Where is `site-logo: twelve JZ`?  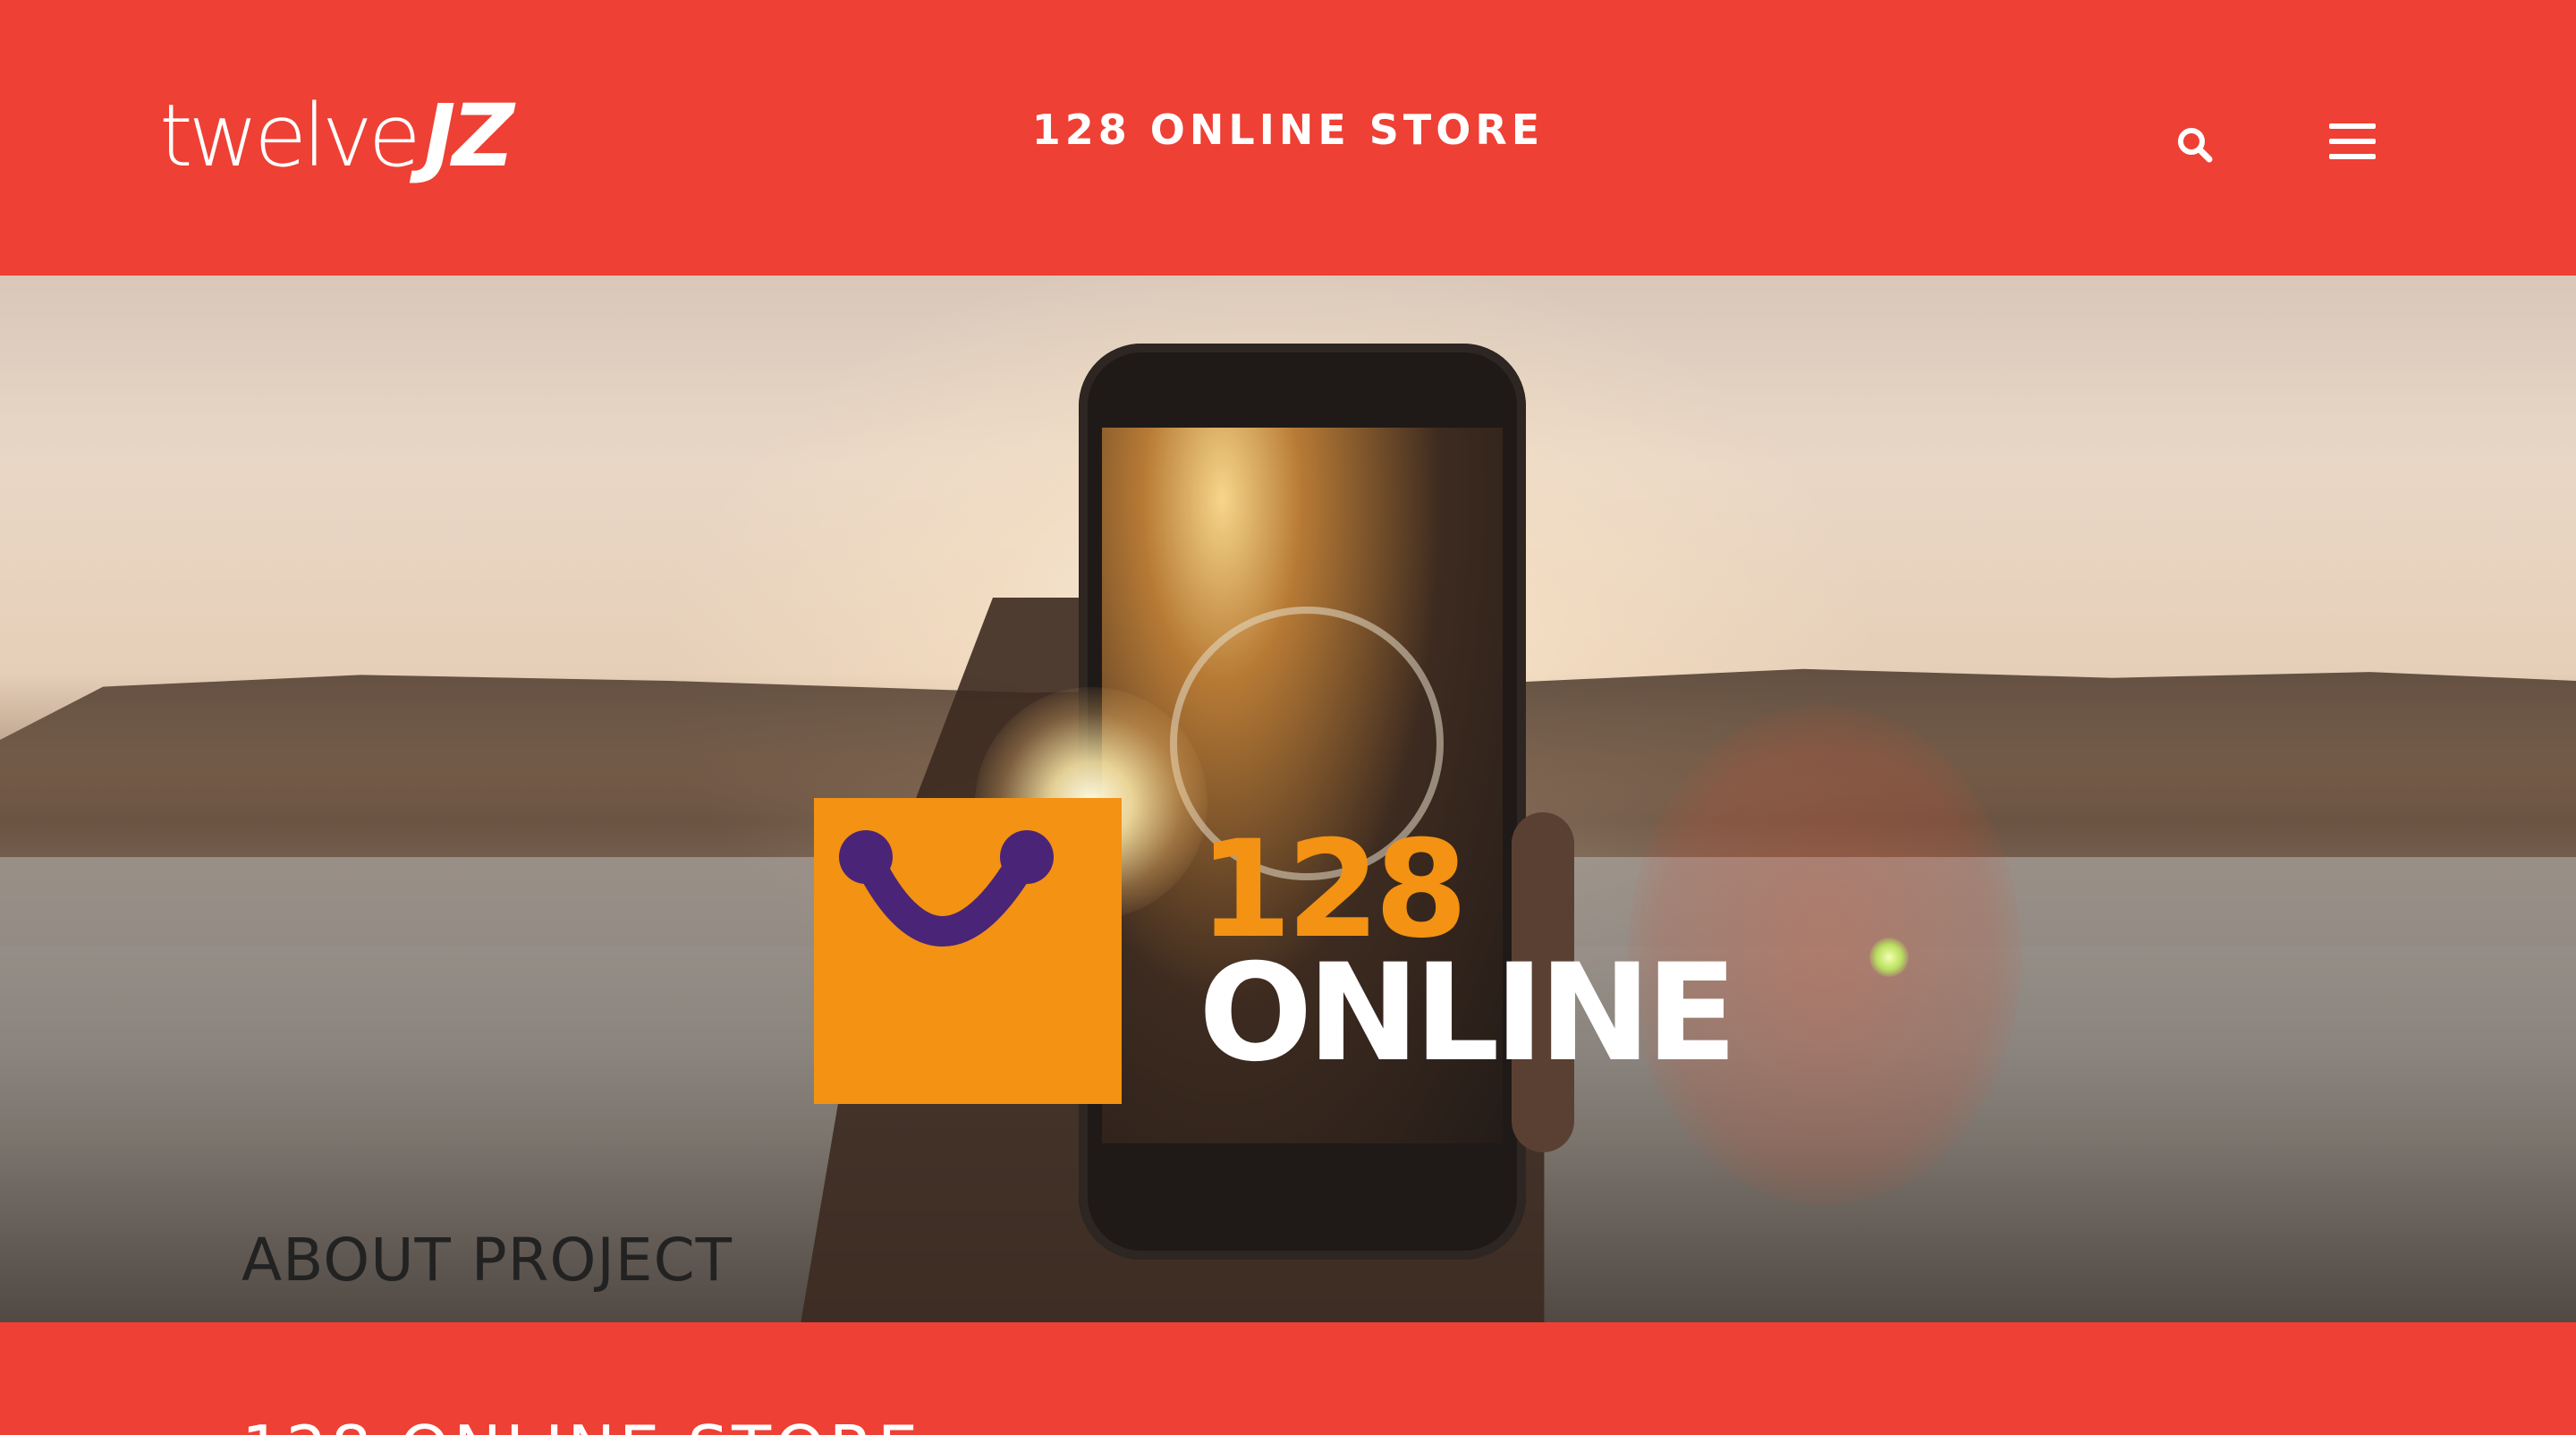 site-logo: twelve JZ is located at coordinates (336, 136).